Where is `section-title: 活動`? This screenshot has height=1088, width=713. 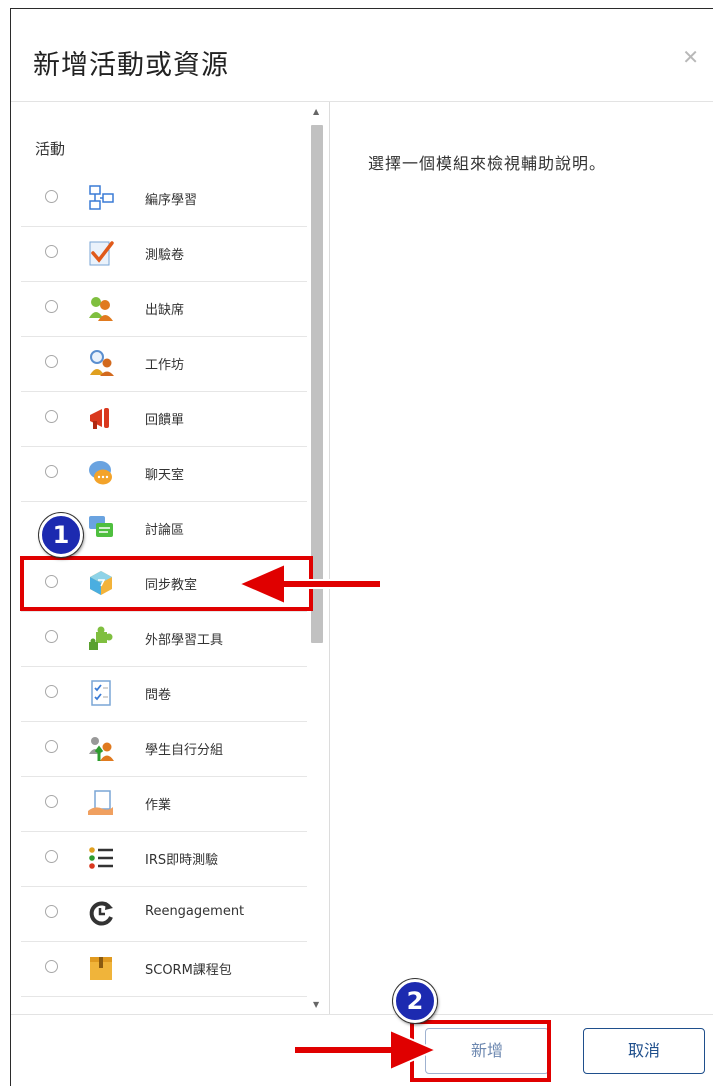
section-title: 活動 is located at coordinates (50, 149).